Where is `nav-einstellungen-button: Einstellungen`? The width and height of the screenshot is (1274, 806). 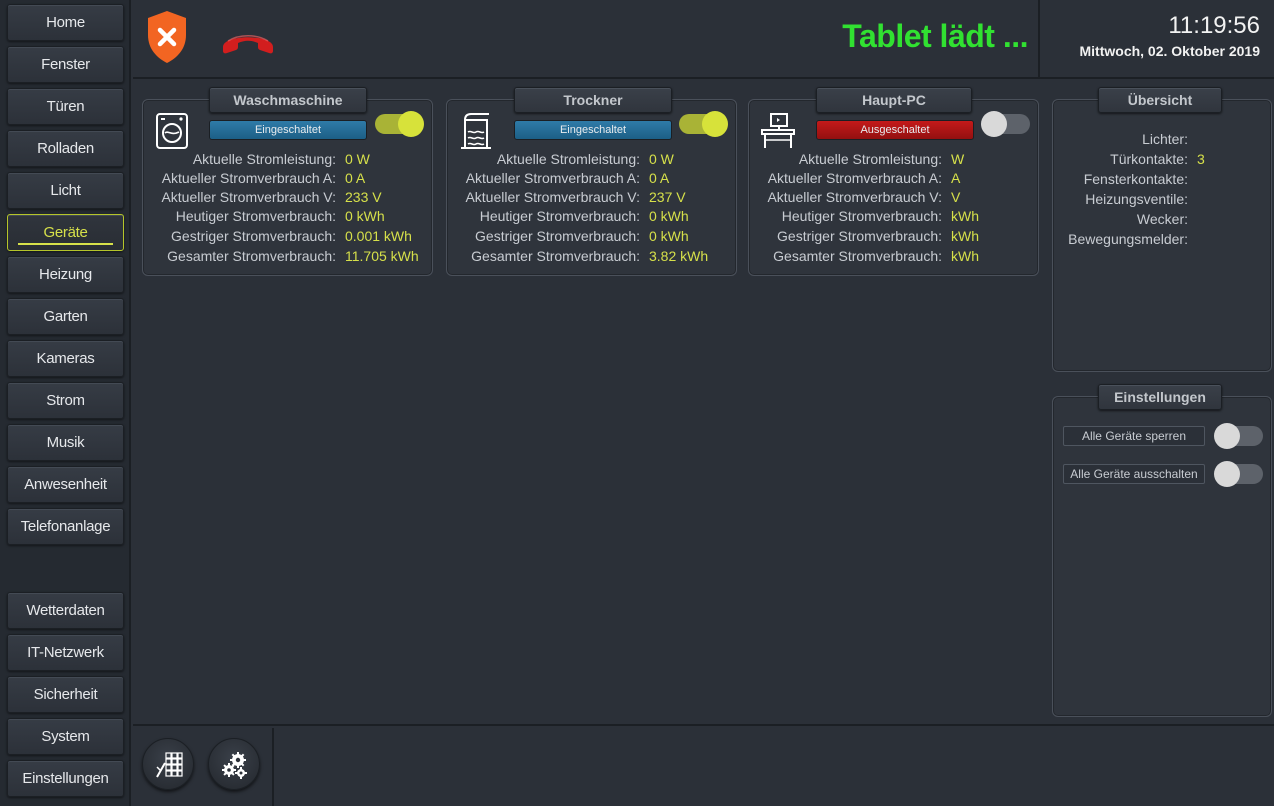
nav-einstellungen-button: Einstellungen is located at coordinates (65, 778).